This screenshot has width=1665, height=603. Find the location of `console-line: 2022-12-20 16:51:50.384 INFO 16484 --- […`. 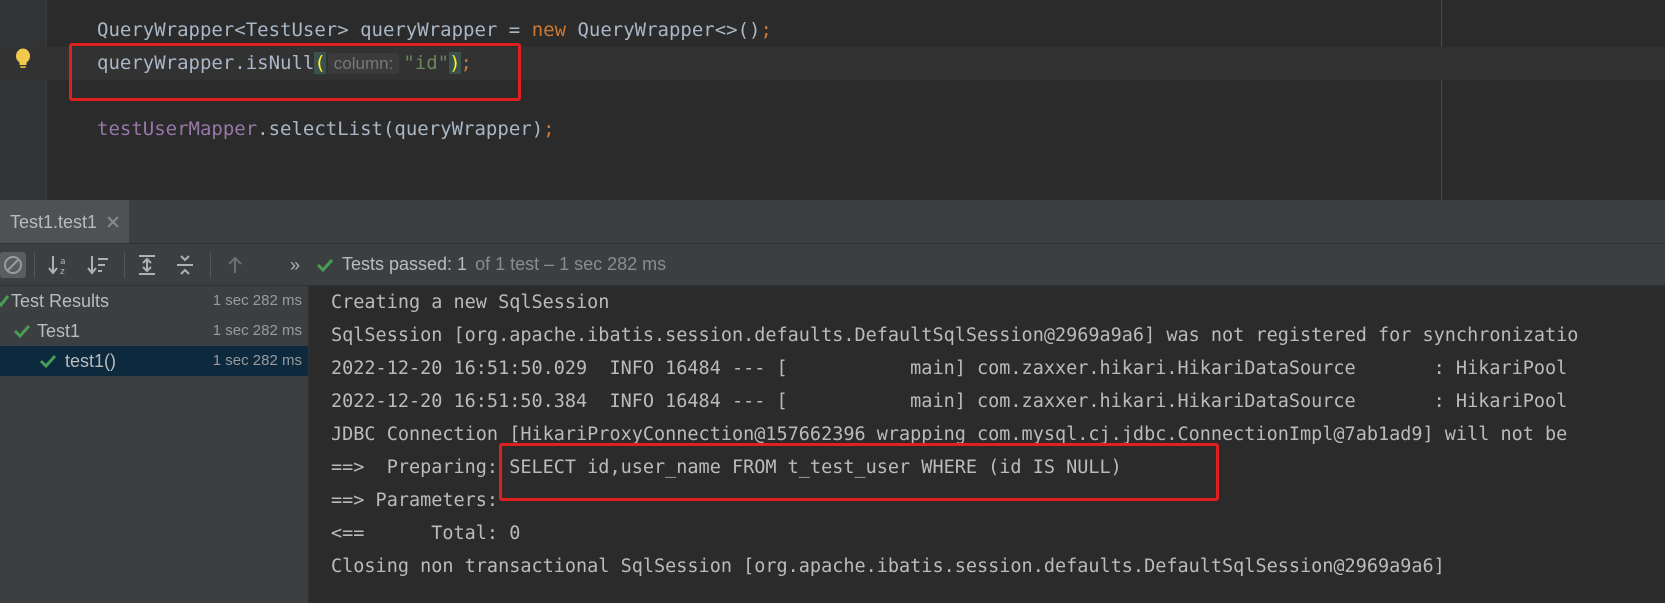

console-line: 2022-12-20 16:51:50.384 INFO 16484 --- [… is located at coordinates (949, 401).